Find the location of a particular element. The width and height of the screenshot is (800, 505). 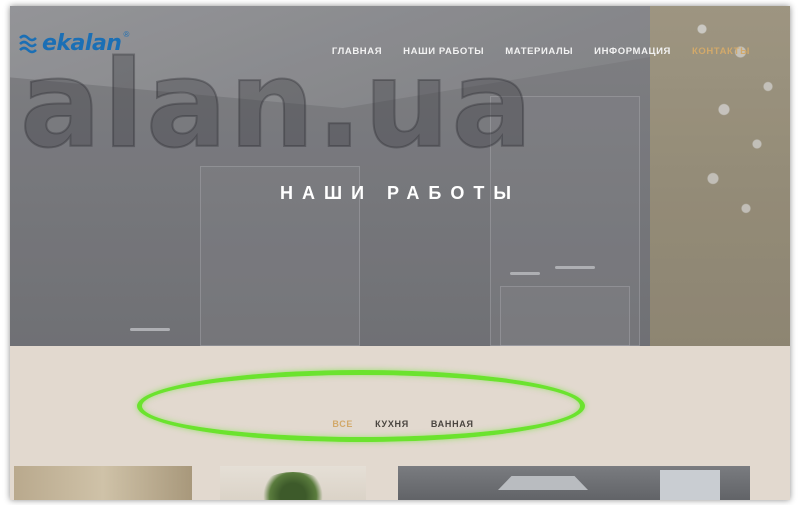

logo: ekalan ® is located at coordinates (73, 43).